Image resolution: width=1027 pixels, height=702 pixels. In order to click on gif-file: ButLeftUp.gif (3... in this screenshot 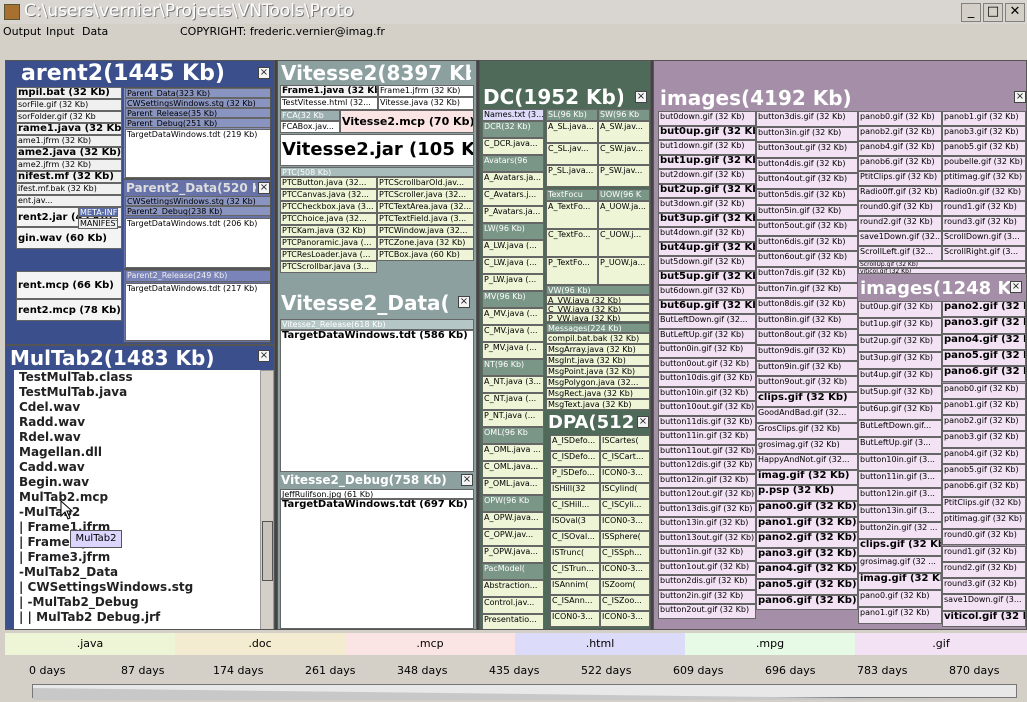, I will do `click(900, 445)`.